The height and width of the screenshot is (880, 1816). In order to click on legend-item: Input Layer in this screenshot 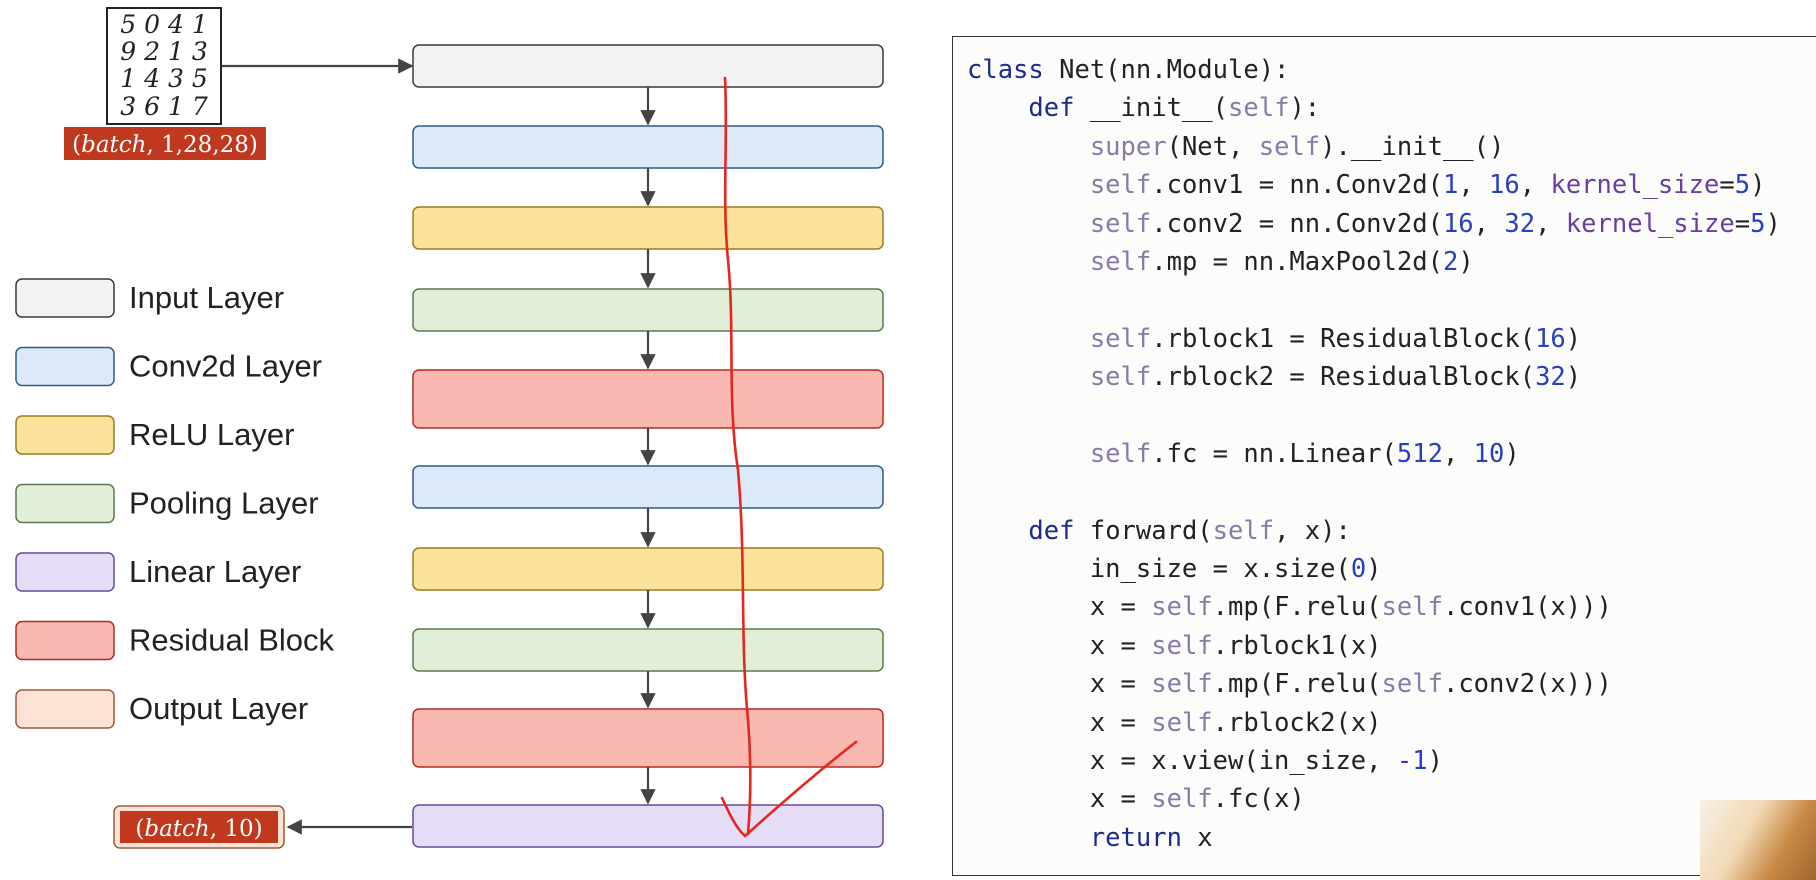, I will do `click(149, 298)`.